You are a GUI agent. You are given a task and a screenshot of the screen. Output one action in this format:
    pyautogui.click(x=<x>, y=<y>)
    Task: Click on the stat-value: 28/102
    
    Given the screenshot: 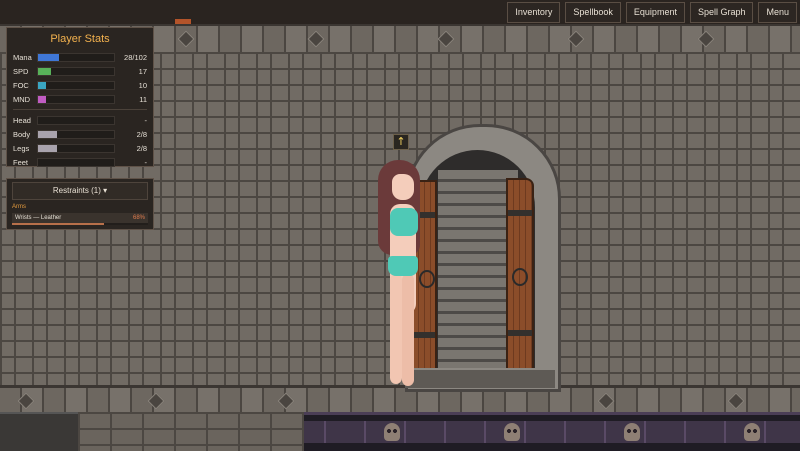 What is the action you would take?
    pyautogui.click(x=135, y=57)
    